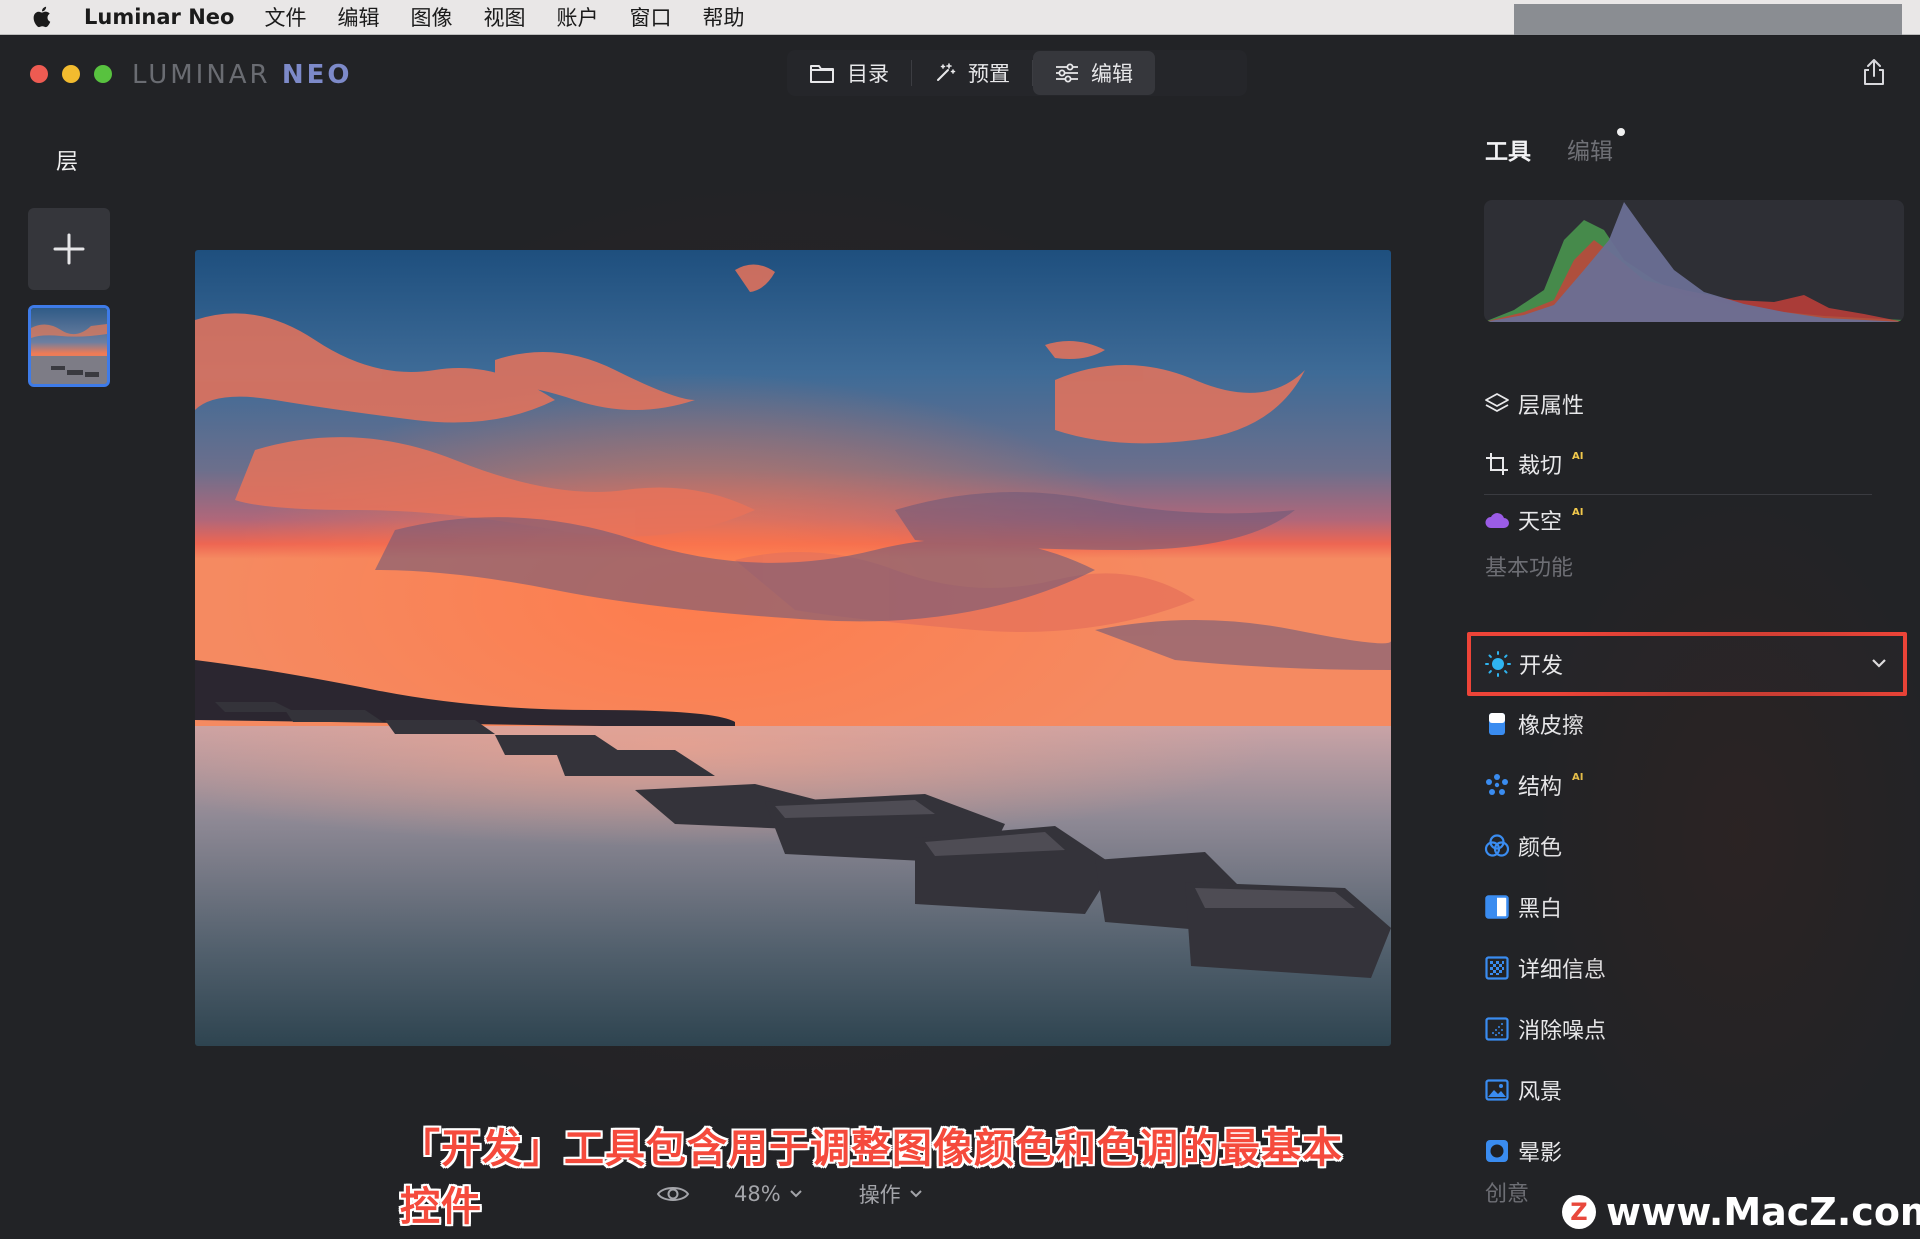  Describe the element at coordinates (1678, 494) in the screenshot. I see `panel-divider` at that location.